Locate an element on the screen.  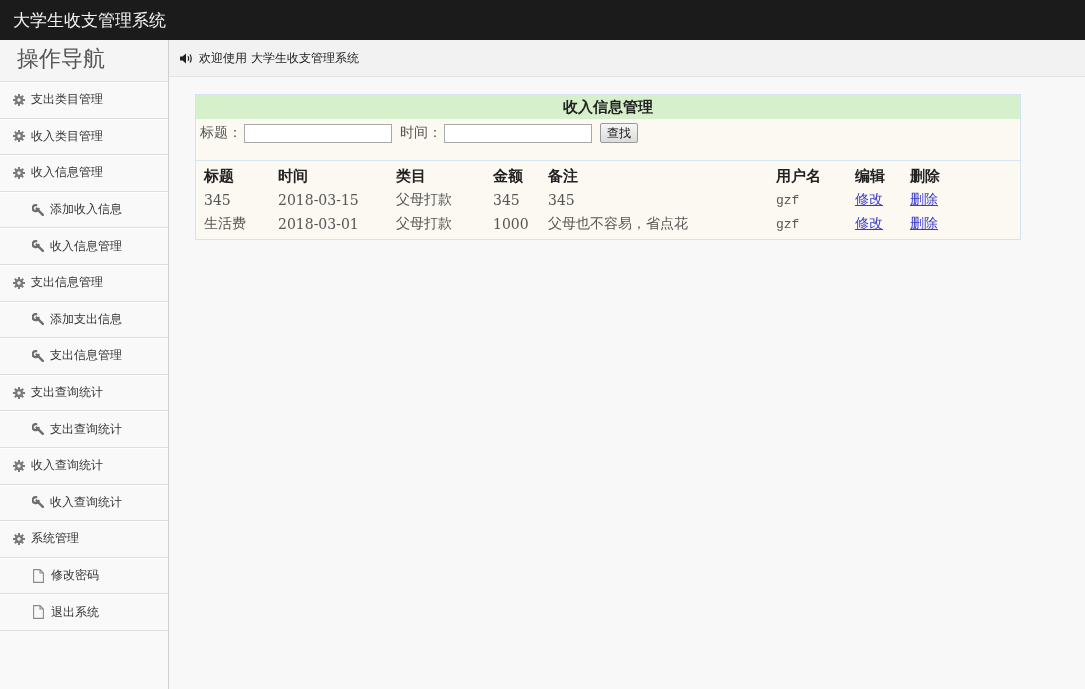
column-header: 备注 is located at coordinates (563, 176).